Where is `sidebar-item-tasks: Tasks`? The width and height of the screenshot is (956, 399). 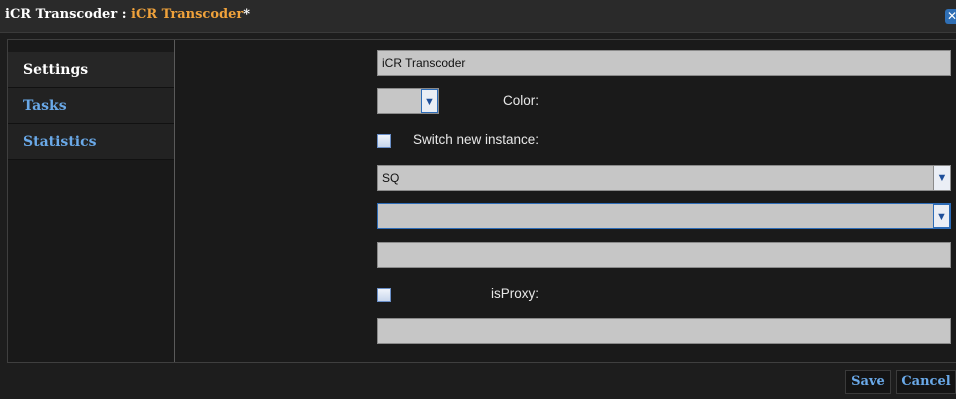
sidebar-item-tasks: Tasks is located at coordinates (91, 106).